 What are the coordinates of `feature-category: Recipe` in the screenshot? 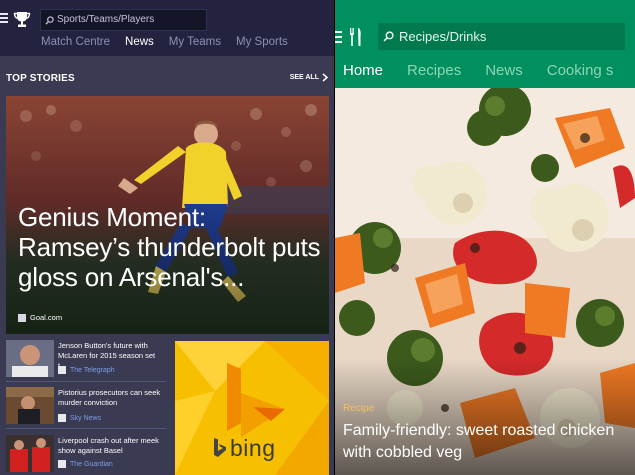 It's located at (359, 408).